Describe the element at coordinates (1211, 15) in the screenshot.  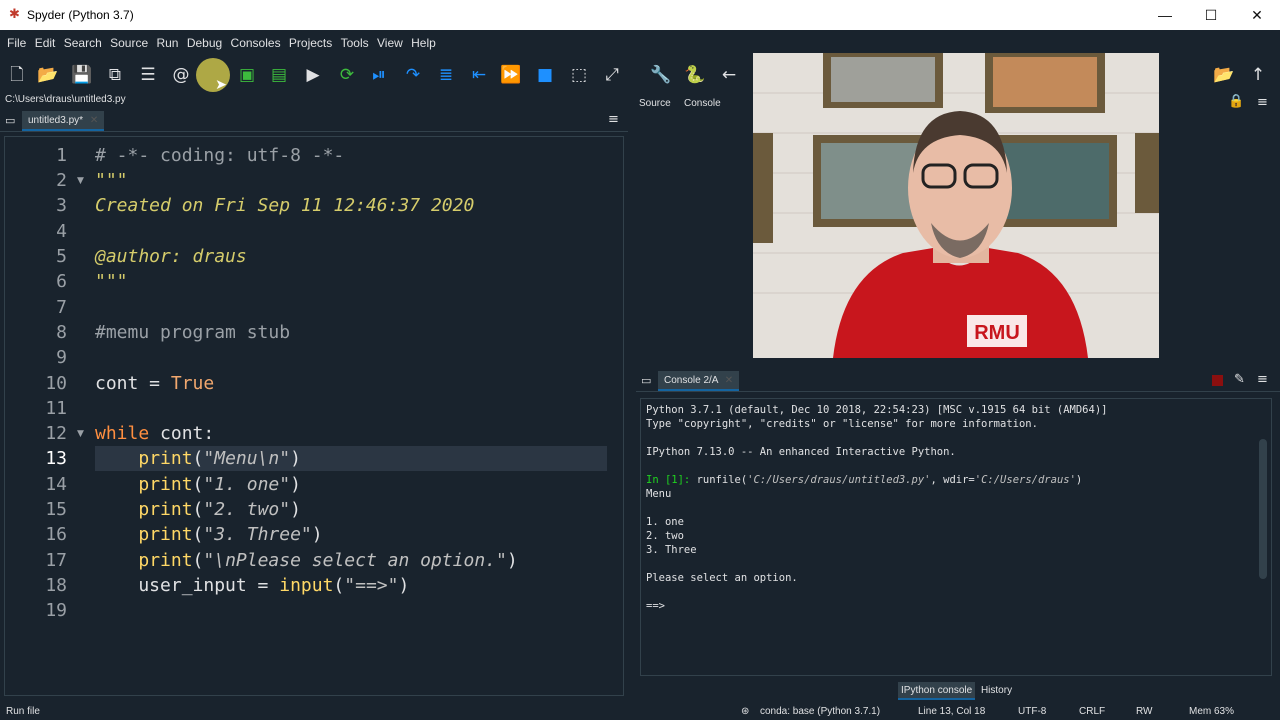
I see `maximize-button: ☐` at that location.